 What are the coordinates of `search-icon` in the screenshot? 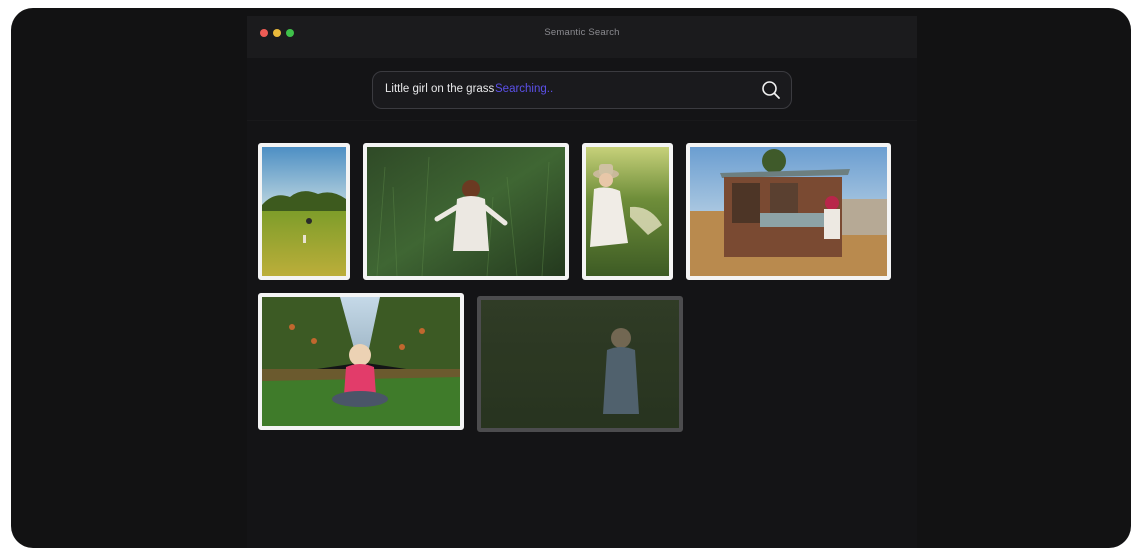 It's located at (771, 90).